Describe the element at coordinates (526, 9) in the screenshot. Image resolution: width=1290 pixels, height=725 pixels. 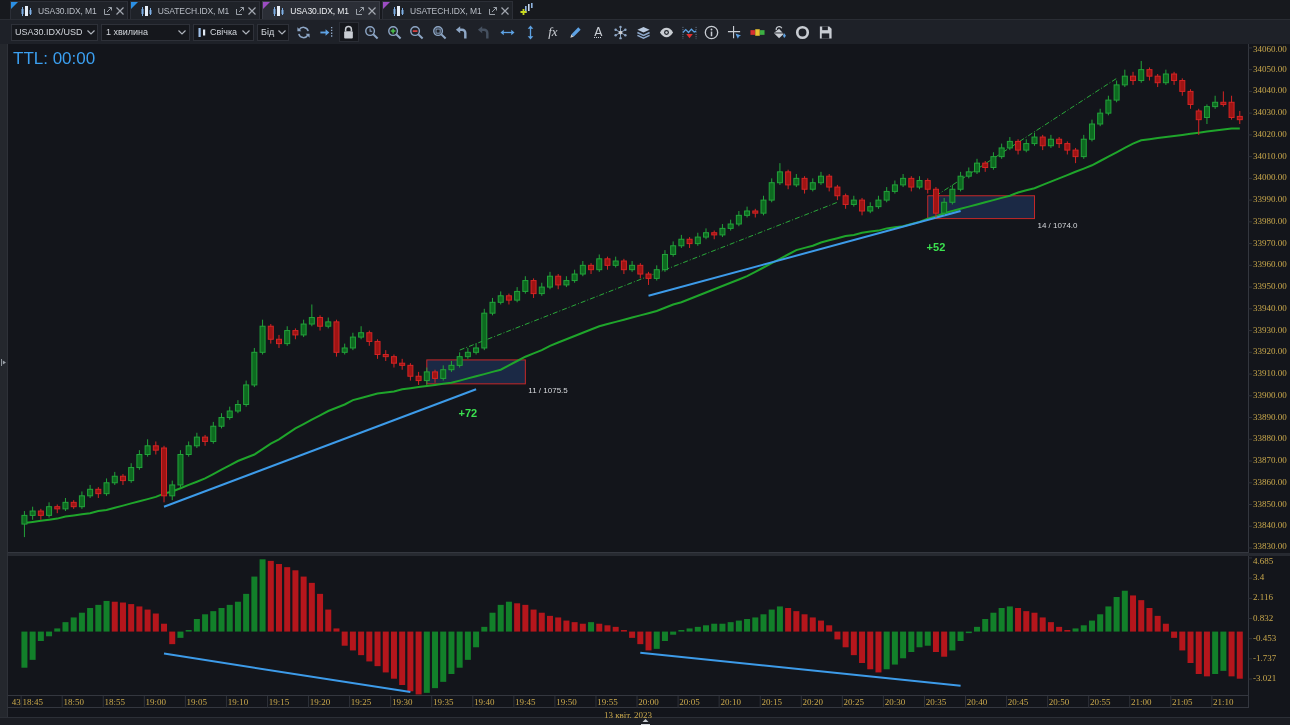
I see `chart-plus-icon` at that location.